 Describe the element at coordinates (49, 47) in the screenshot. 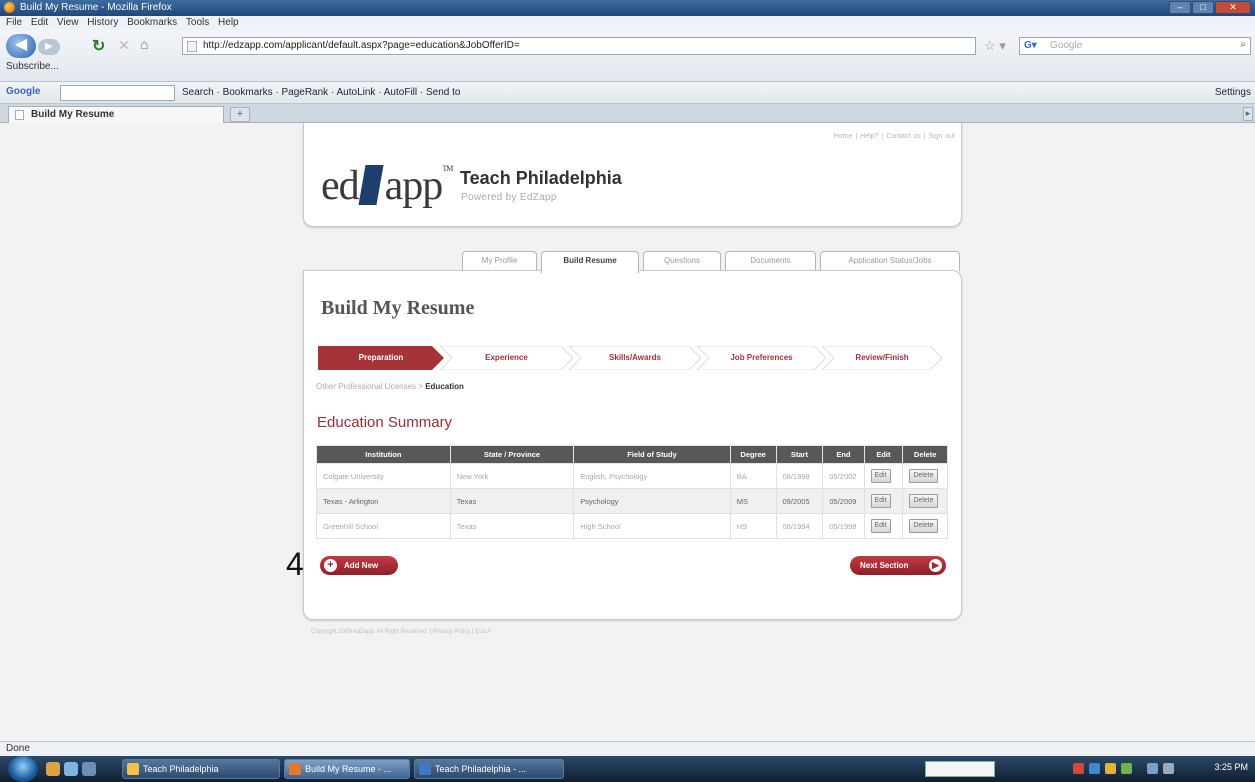

I see `forward-button: ▶` at that location.